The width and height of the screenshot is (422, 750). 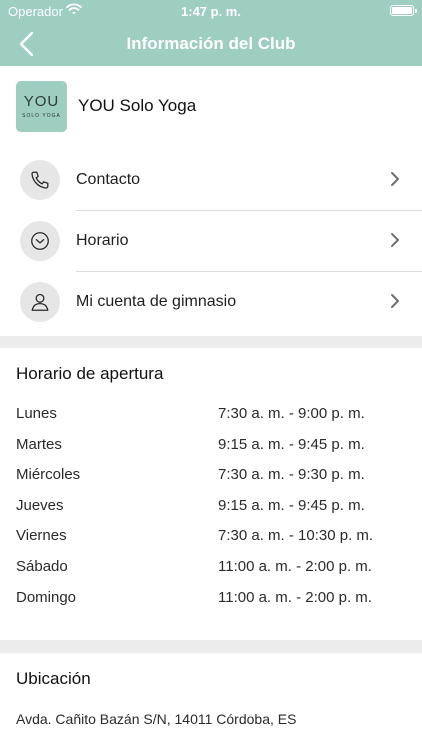 What do you see at coordinates (41, 116) in the screenshot?
I see `logo-sub-text: SOLO YOGA` at bounding box center [41, 116].